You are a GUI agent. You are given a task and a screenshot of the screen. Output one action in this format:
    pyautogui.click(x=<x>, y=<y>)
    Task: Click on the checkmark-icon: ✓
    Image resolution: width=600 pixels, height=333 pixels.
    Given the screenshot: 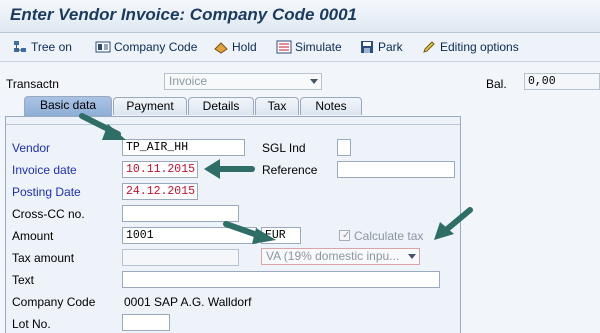 What is the action you would take?
    pyautogui.click(x=346, y=235)
    